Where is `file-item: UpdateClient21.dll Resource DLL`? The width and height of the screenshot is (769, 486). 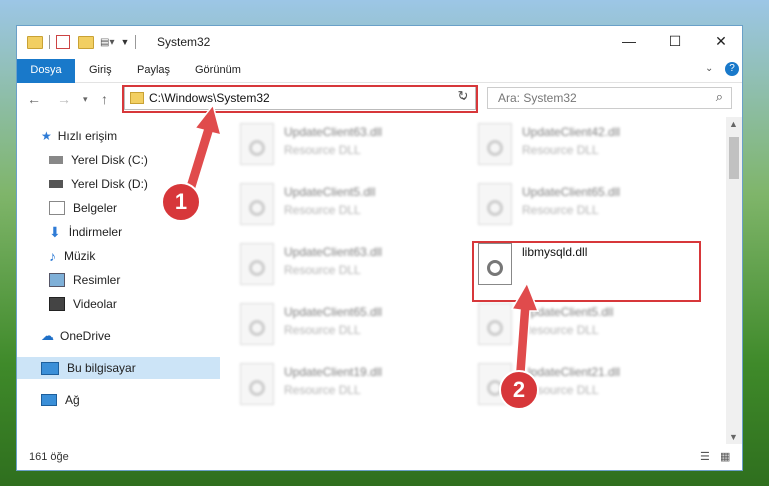
file-item: UpdateClient21.dll Resource DLL is located at coordinates (573, 382).